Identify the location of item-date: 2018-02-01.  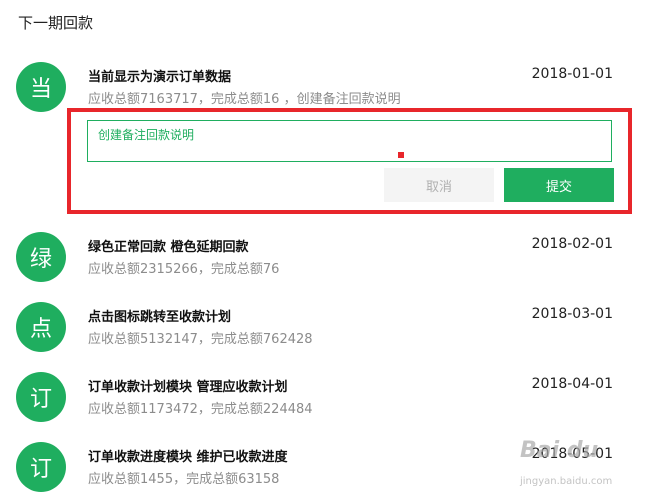
(572, 244).